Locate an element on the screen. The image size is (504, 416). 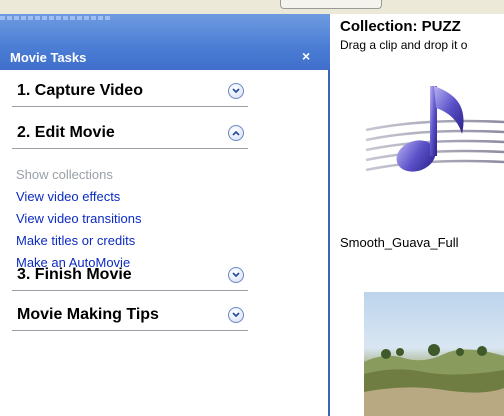
chevron-up-icon is located at coordinates (236, 133).